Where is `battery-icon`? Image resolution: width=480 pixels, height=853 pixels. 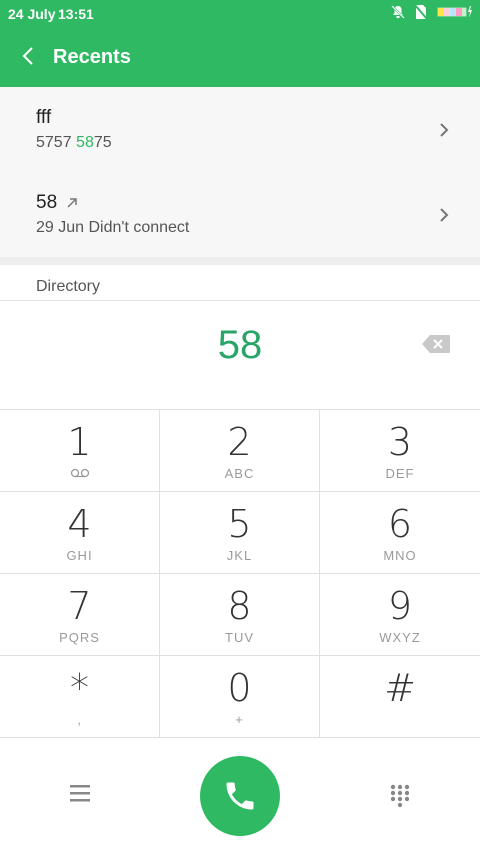 battery-icon is located at coordinates (455, 13).